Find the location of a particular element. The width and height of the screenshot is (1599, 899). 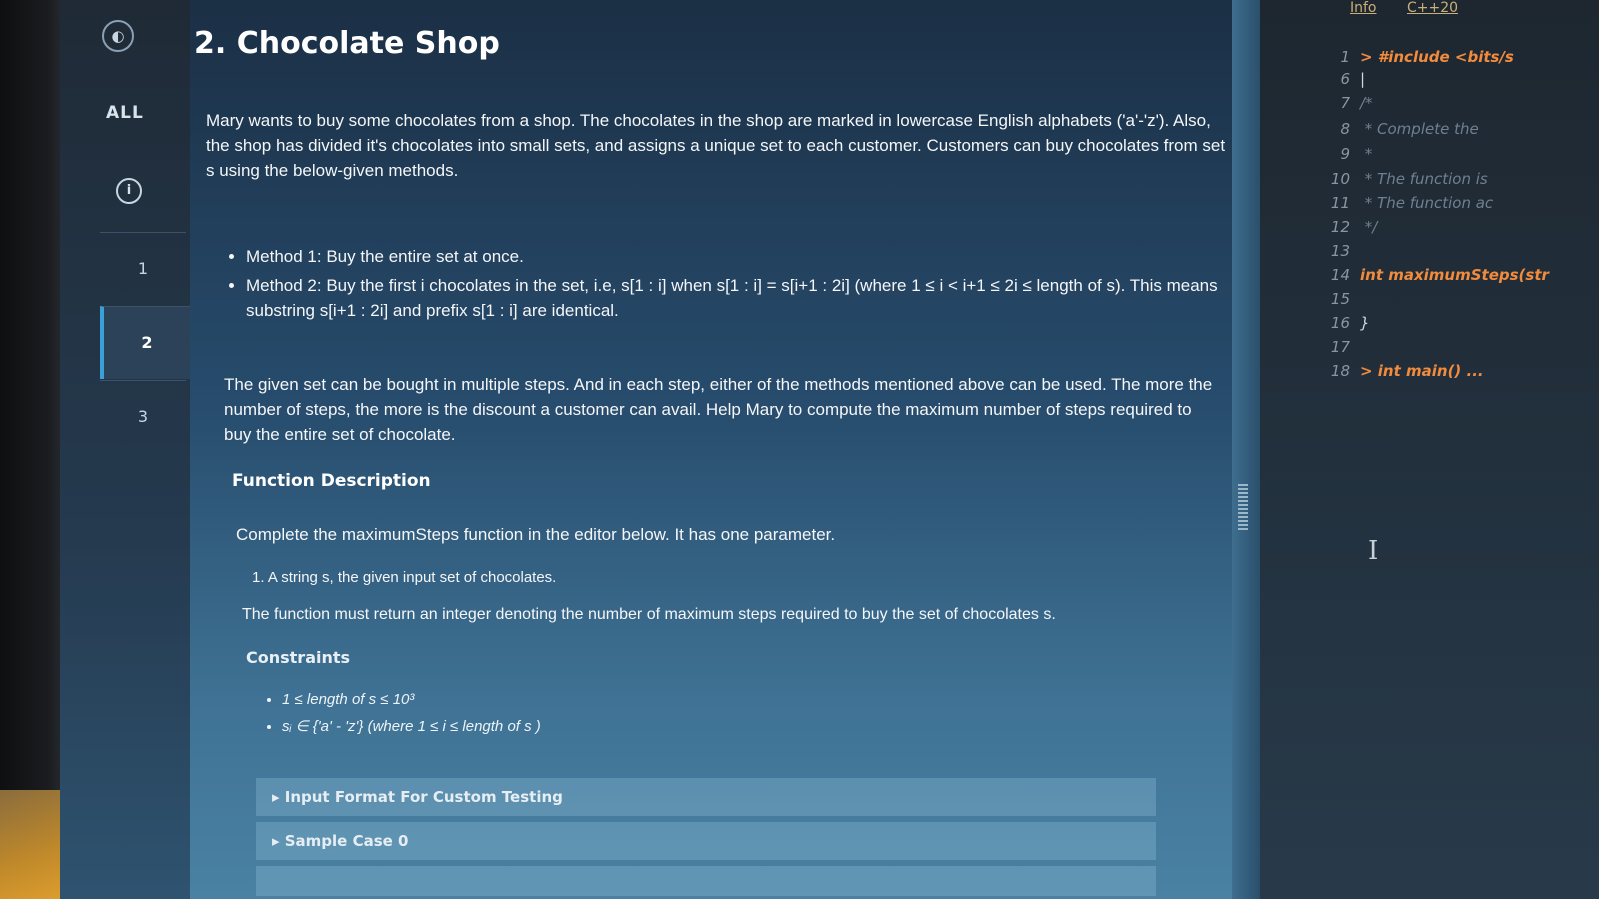

next-accordion is located at coordinates (706, 881).